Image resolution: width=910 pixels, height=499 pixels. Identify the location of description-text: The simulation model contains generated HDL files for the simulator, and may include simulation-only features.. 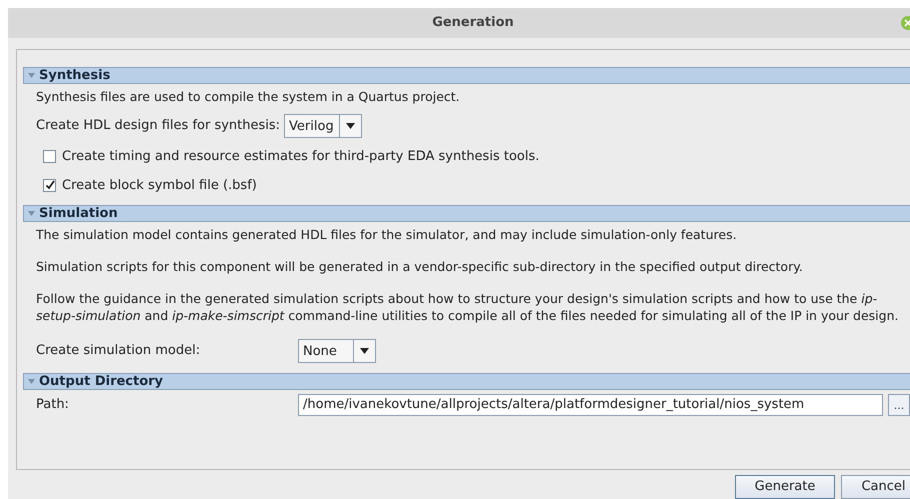
(387, 234).